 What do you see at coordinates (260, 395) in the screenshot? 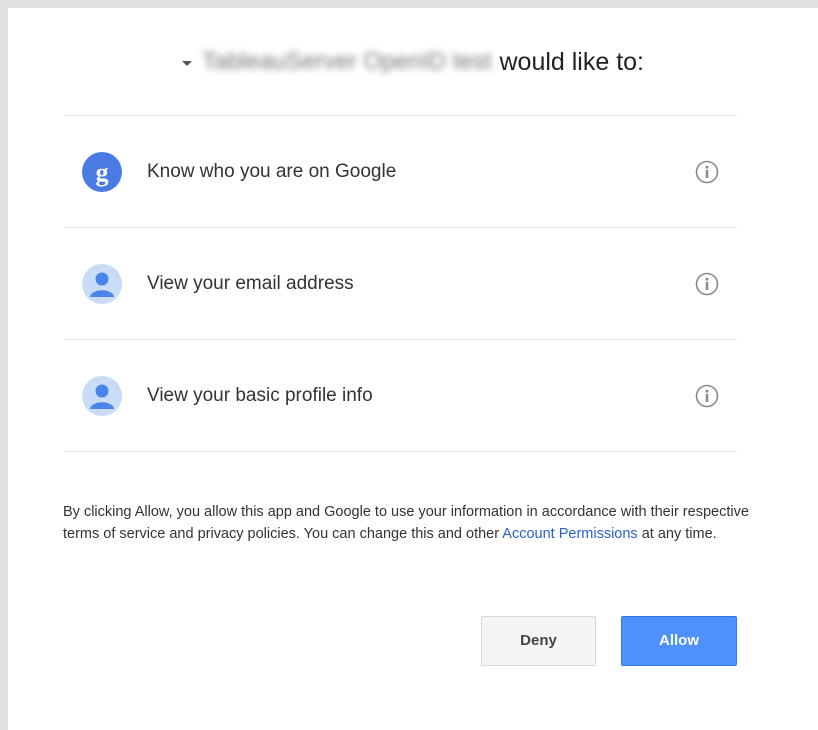
I see `permission-label: View your basic profile info` at bounding box center [260, 395].